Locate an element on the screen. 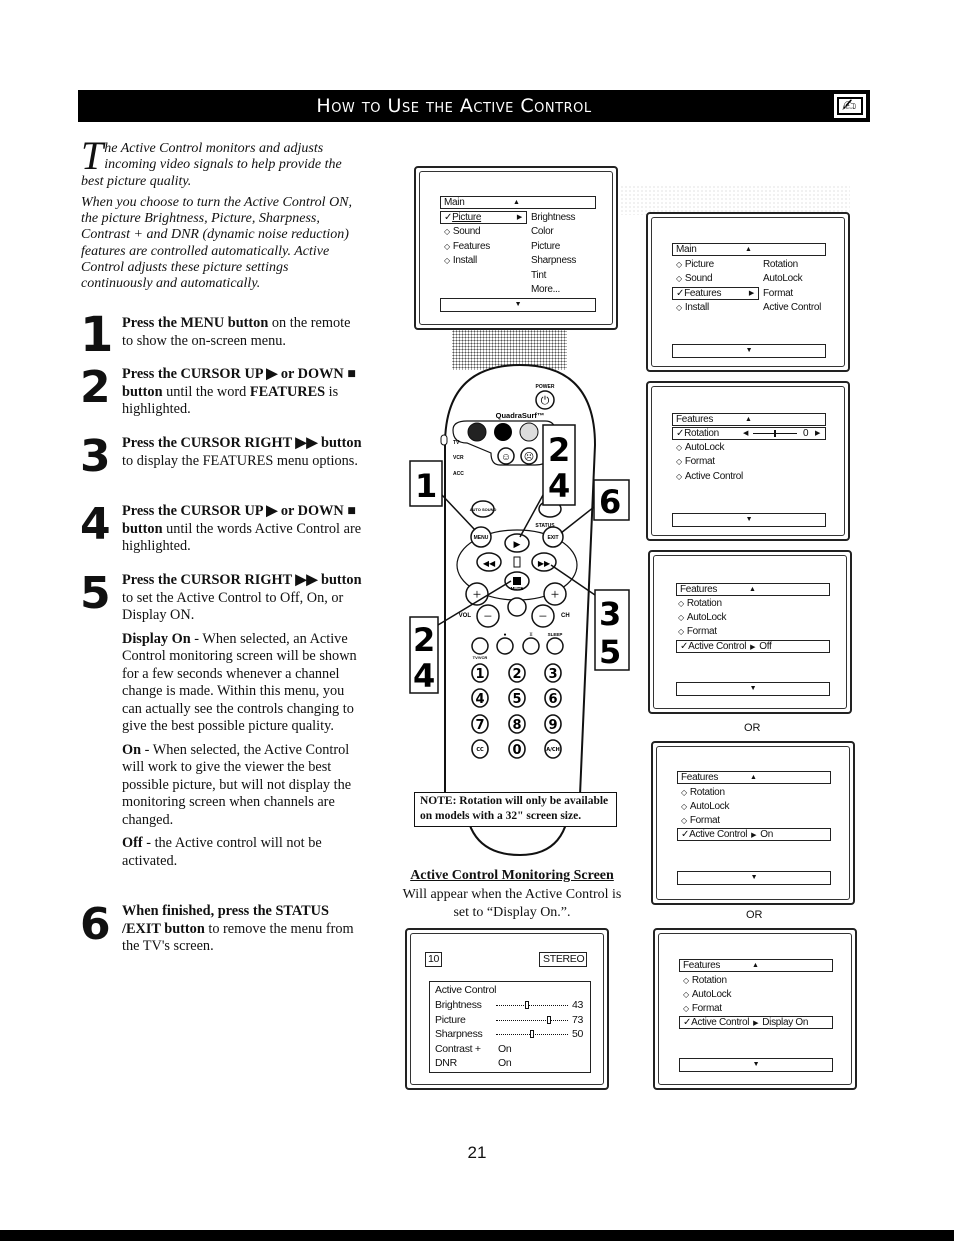  step-number: 5 is located at coordinates (95, 593).